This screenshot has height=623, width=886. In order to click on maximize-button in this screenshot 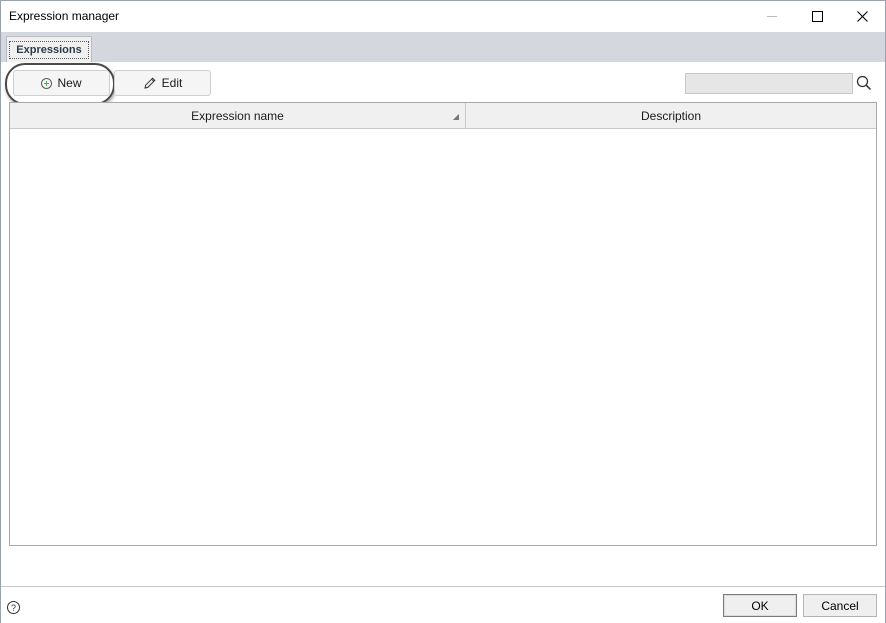, I will do `click(817, 16)`.